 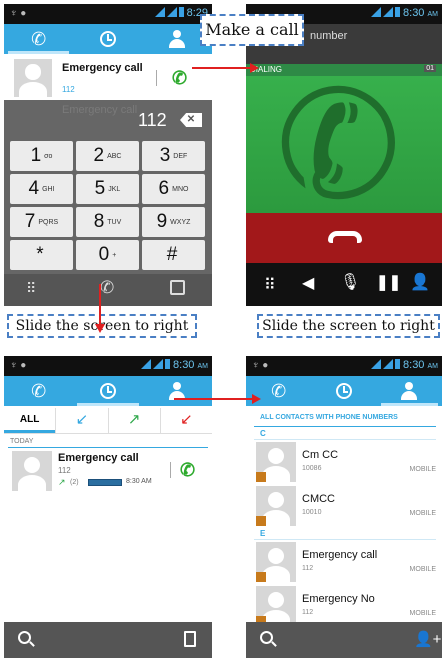 I want to click on filter-missed: ↙, so click(x=185, y=420).